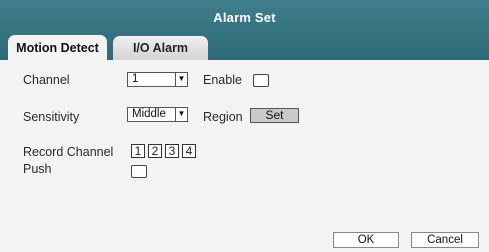  Describe the element at coordinates (68, 152) in the screenshot. I see `record-channel-label: Record Channel` at that location.